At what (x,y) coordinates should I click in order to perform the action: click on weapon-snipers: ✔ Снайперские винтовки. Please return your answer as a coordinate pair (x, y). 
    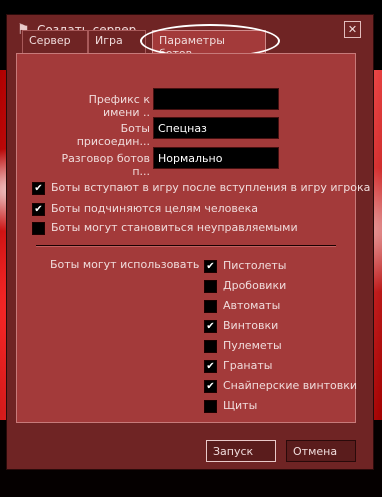
    Looking at the image, I should click on (280, 386).